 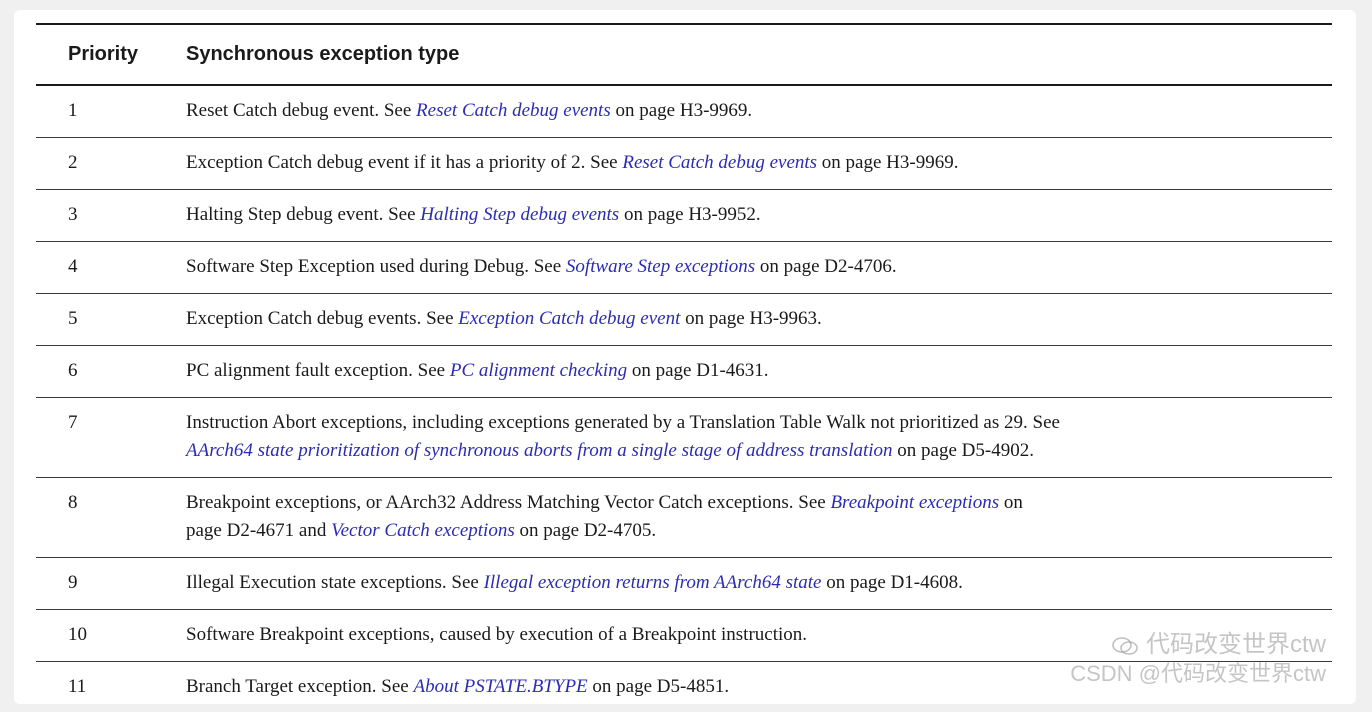 I want to click on cross-reference-link: About PSTATE.BTYPE, so click(x=500, y=686).